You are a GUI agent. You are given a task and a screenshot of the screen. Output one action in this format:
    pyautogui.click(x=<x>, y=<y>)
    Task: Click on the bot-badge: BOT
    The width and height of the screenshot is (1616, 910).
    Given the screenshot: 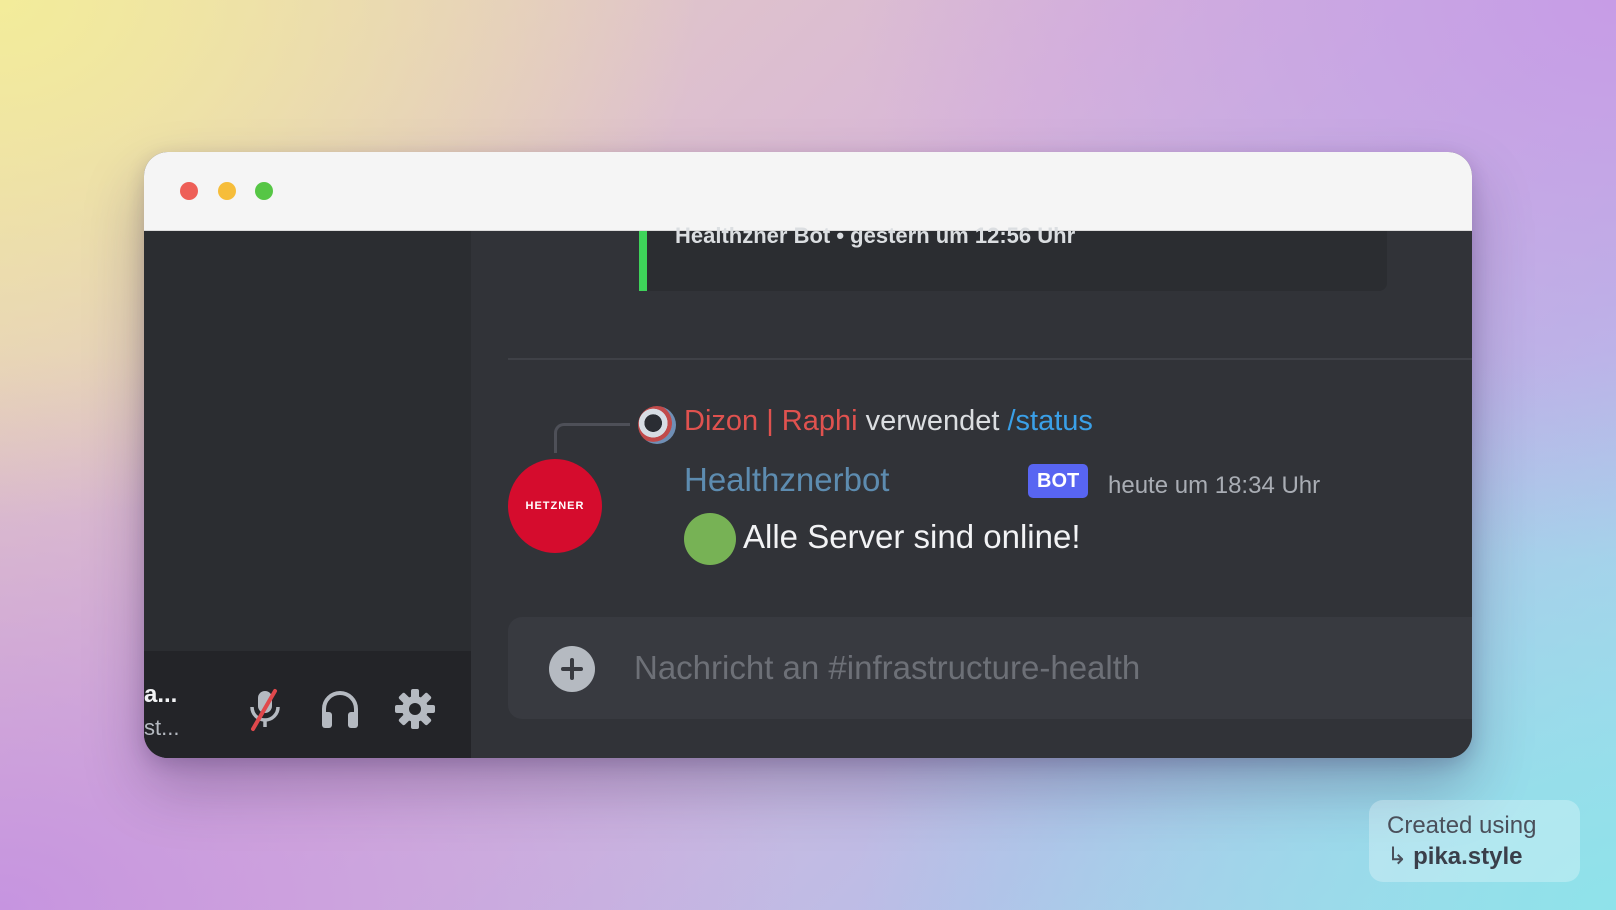 What is the action you would take?
    pyautogui.click(x=1058, y=481)
    